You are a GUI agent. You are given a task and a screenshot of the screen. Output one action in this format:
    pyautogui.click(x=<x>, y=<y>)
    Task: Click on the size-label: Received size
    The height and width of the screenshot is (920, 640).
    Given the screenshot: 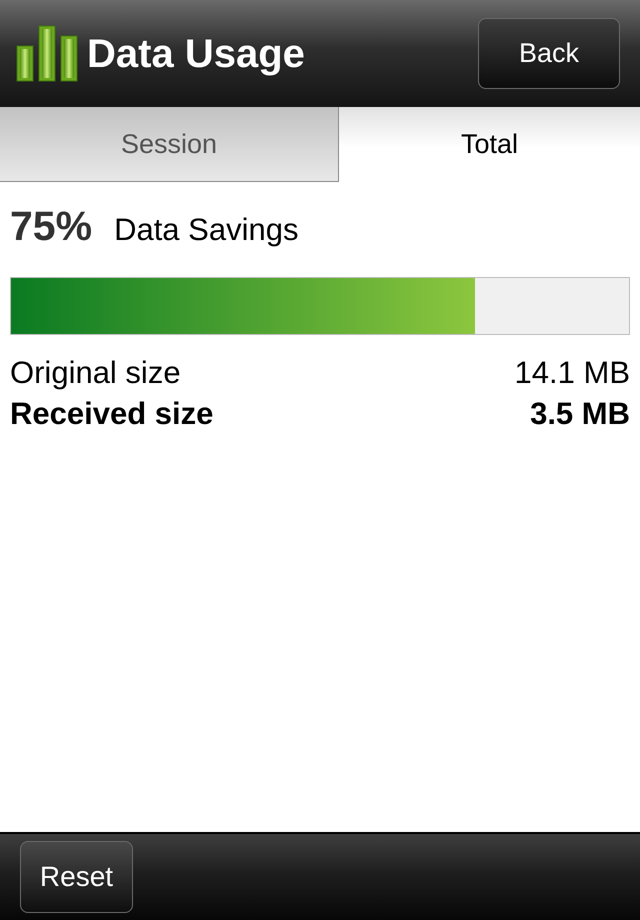 What is the action you would take?
    pyautogui.click(x=112, y=413)
    